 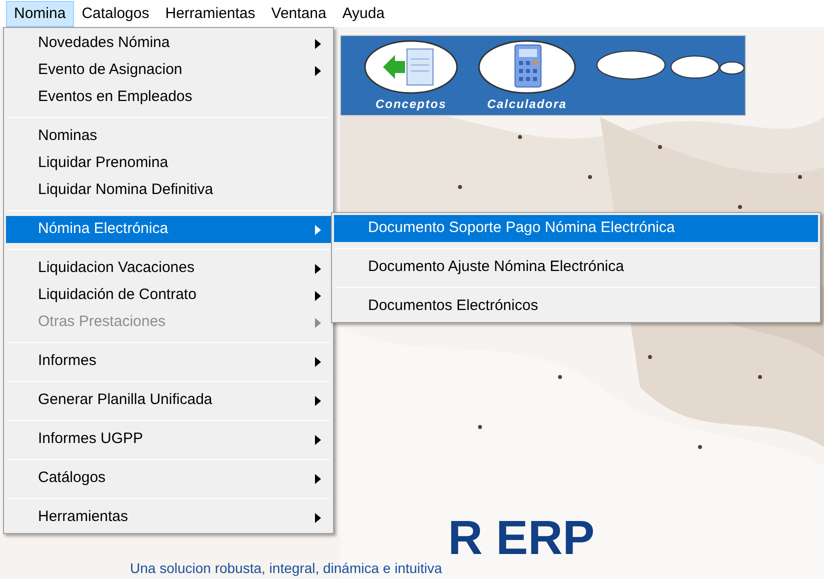 I want to click on logo-text: R ERP, so click(x=521, y=539).